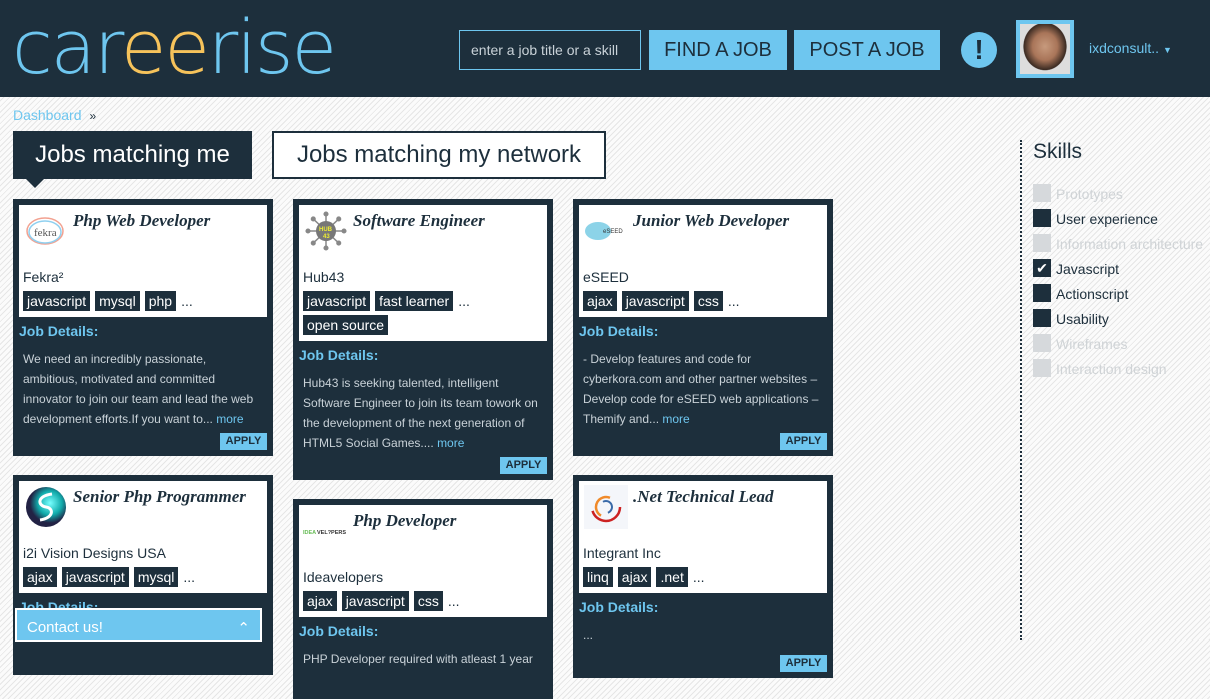 The height and width of the screenshot is (699, 1210). I want to click on company-name: Fekra², so click(43, 277).